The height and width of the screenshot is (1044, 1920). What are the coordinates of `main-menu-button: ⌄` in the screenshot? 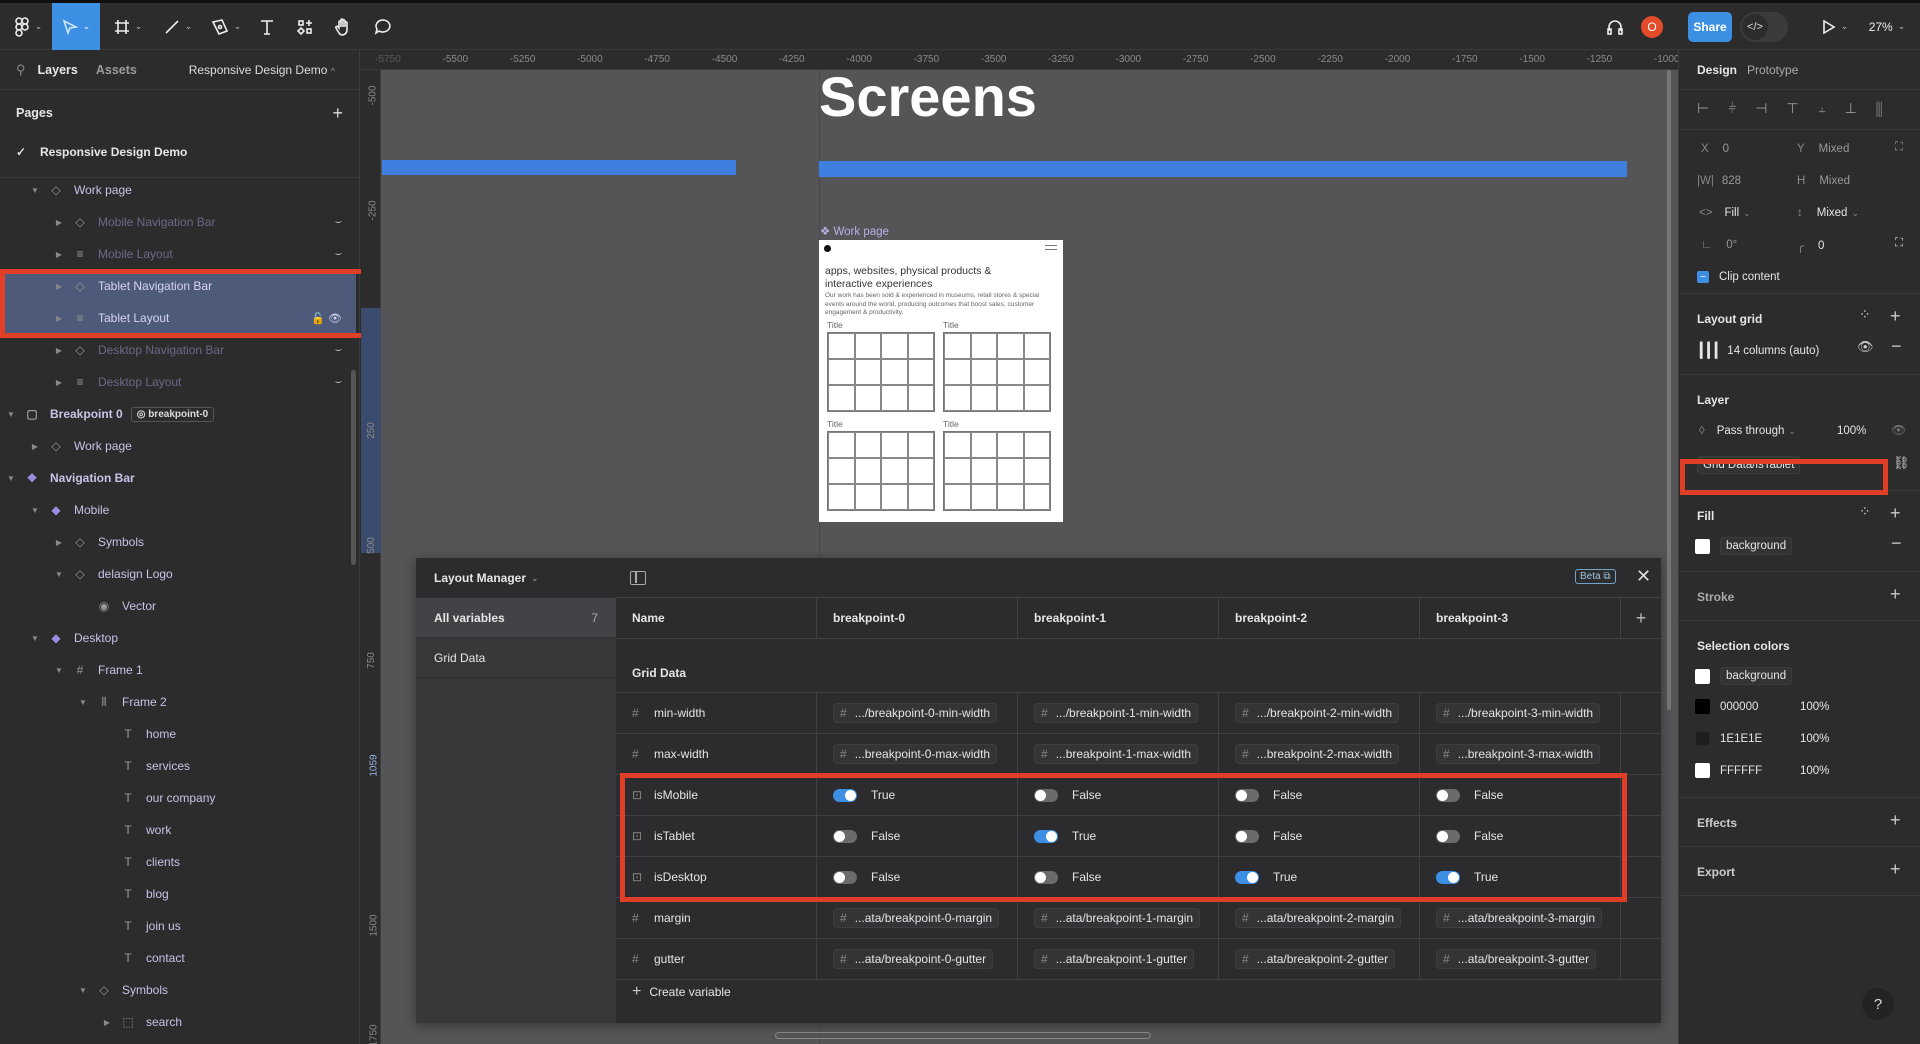 It's located at (28, 26).